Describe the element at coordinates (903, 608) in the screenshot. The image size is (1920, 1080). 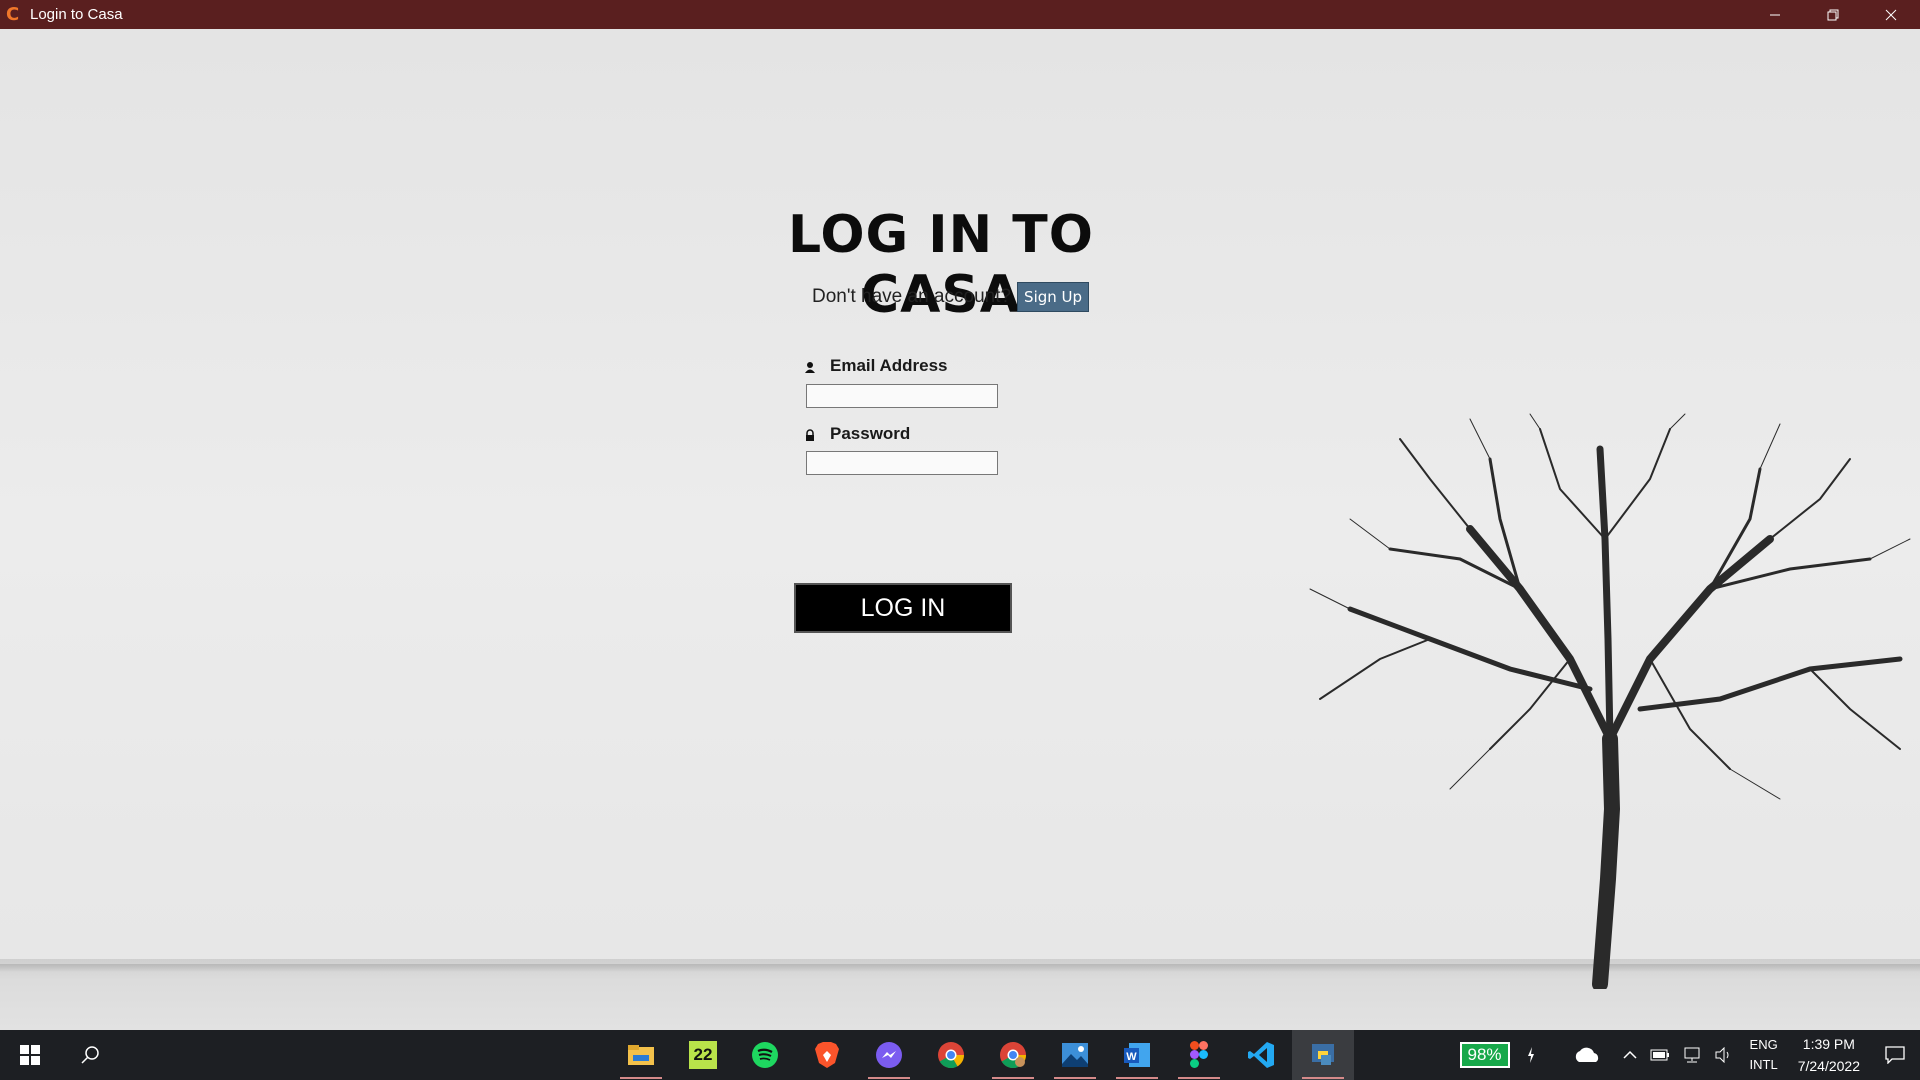
I see `login-button: LOG IN` at that location.